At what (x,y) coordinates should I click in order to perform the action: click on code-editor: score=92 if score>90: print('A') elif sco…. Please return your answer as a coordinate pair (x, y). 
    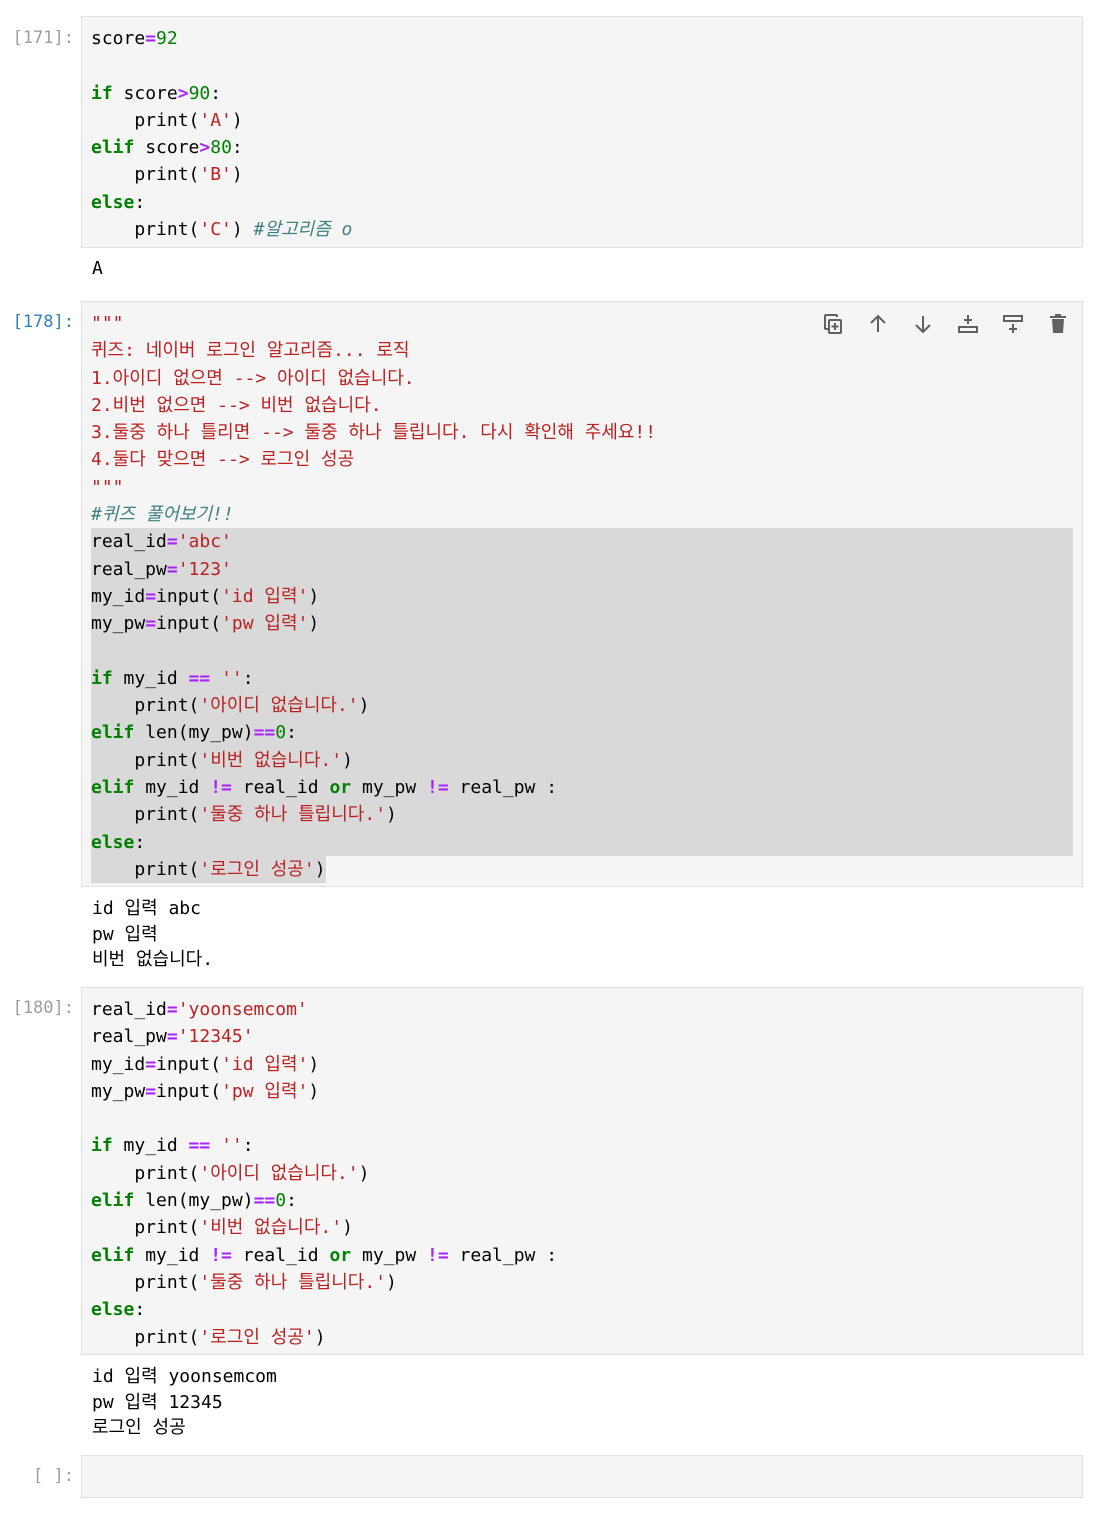
    Looking at the image, I should click on (582, 134).